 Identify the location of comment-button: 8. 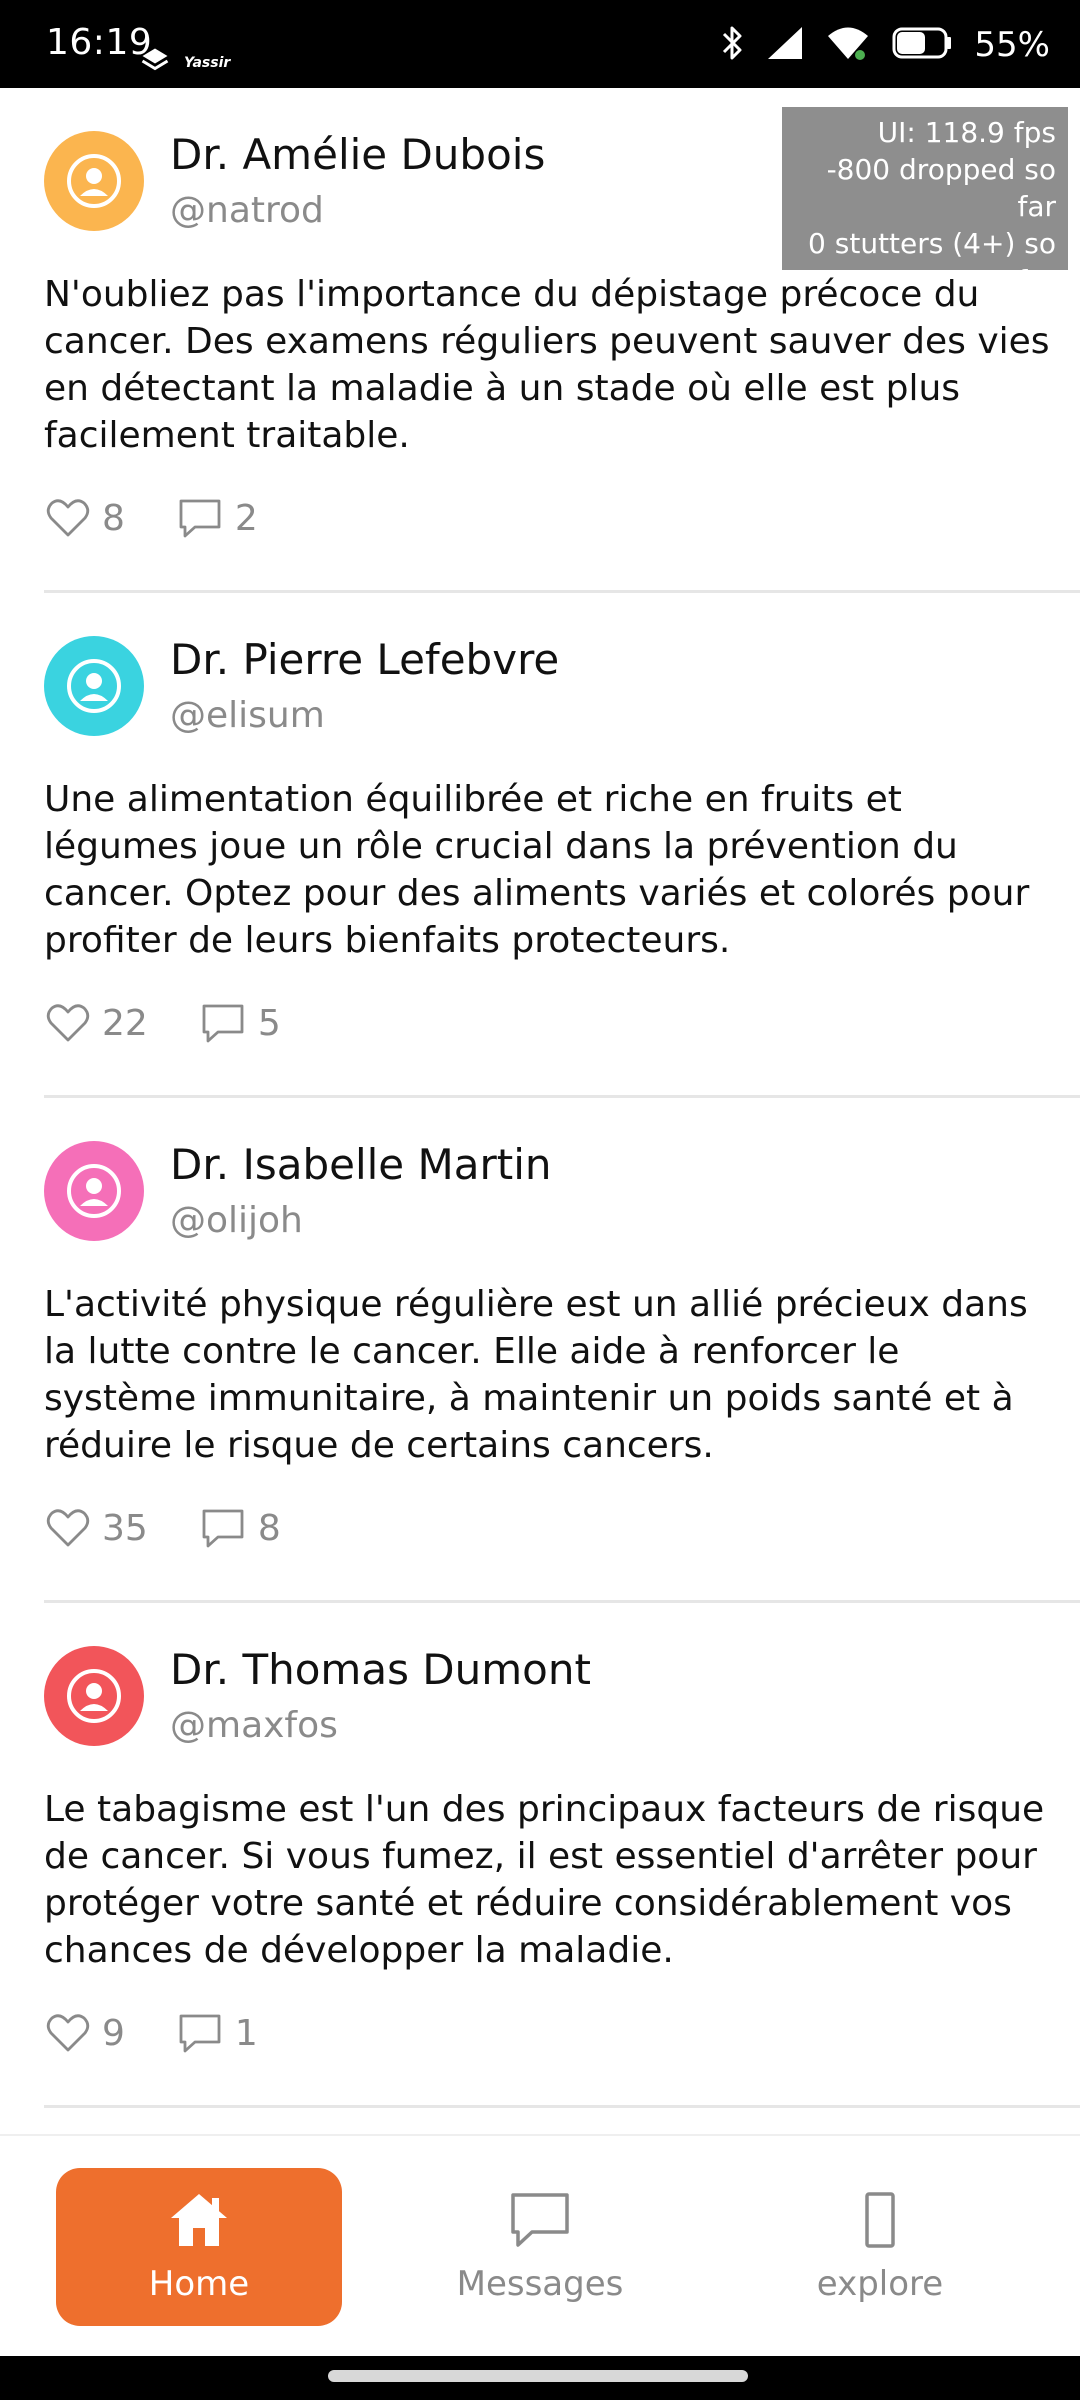
(240, 1528).